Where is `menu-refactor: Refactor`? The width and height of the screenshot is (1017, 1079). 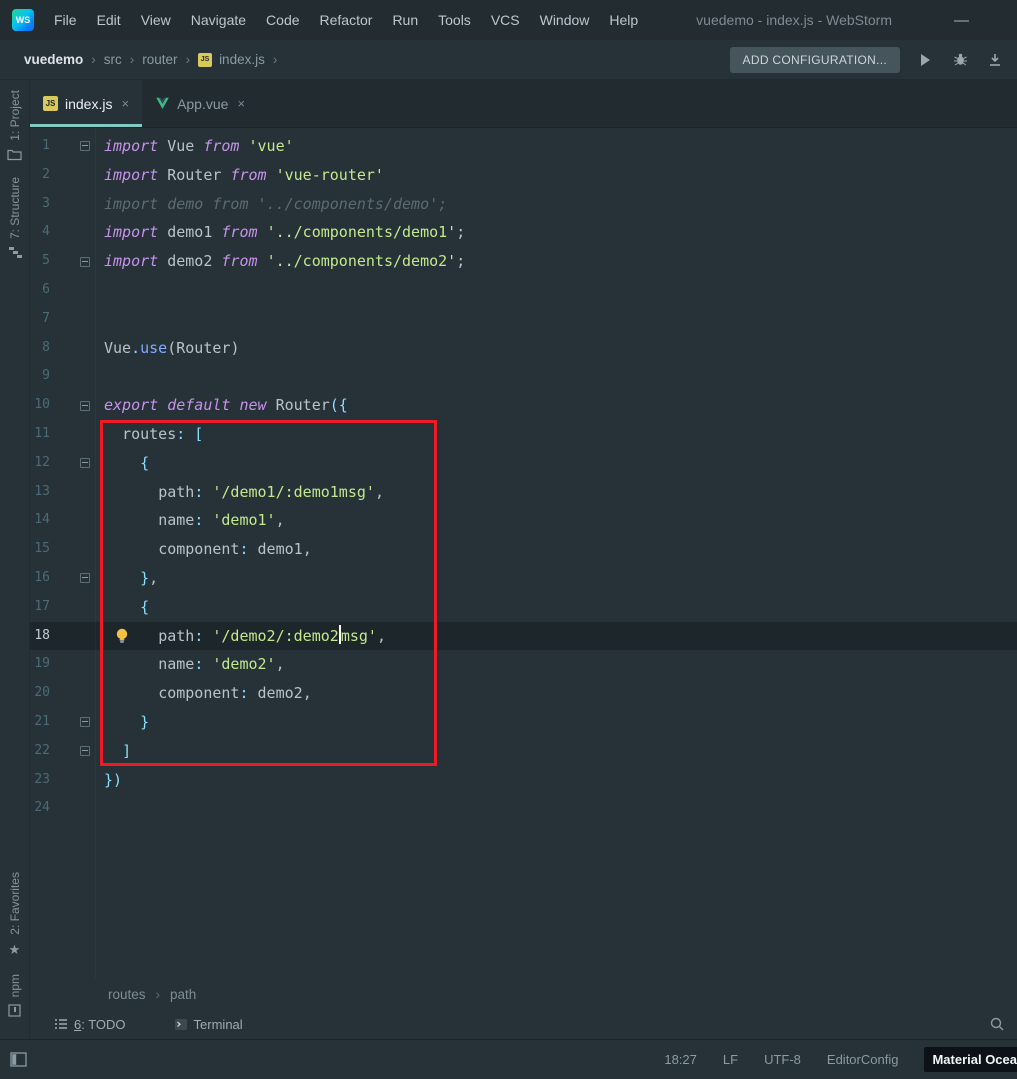 menu-refactor: Refactor is located at coordinates (346, 20).